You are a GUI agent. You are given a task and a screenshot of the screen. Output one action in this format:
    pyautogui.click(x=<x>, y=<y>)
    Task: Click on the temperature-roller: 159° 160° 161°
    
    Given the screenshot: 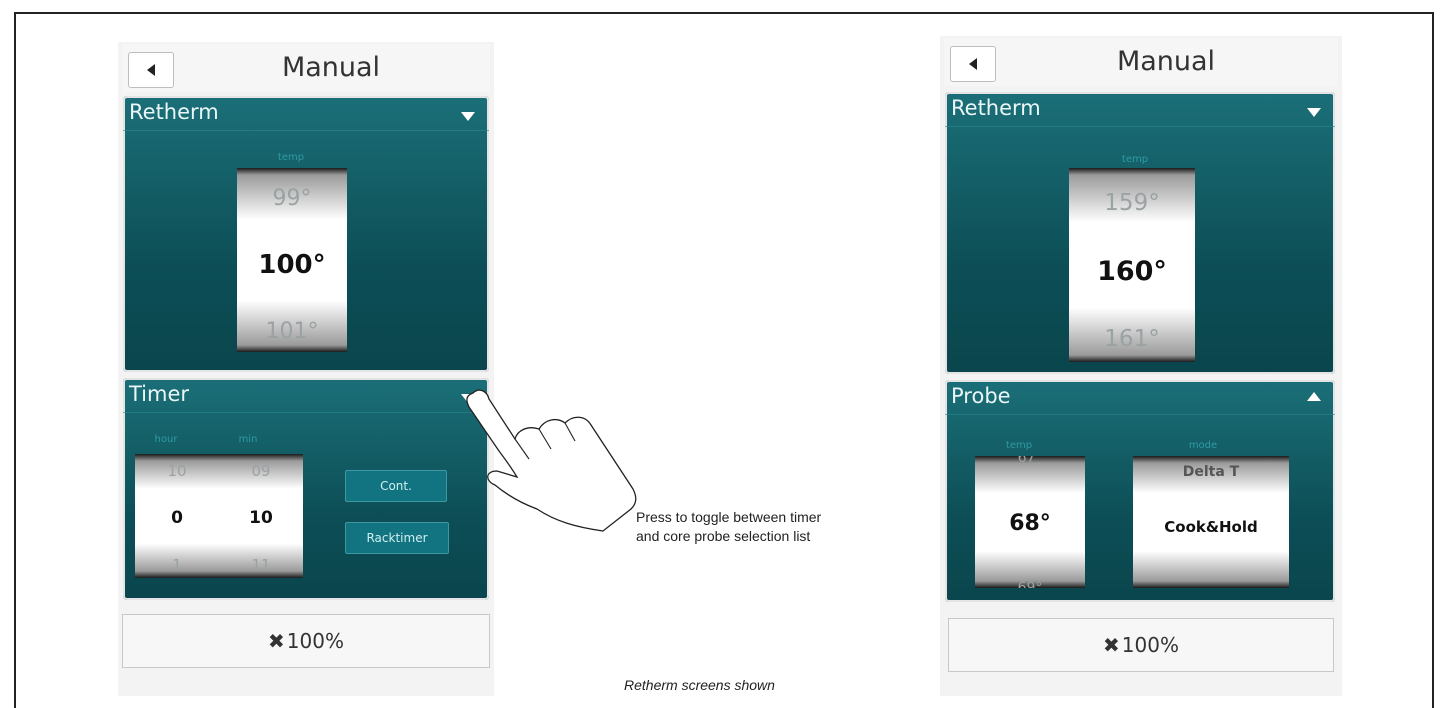 What is the action you would take?
    pyautogui.click(x=1132, y=265)
    